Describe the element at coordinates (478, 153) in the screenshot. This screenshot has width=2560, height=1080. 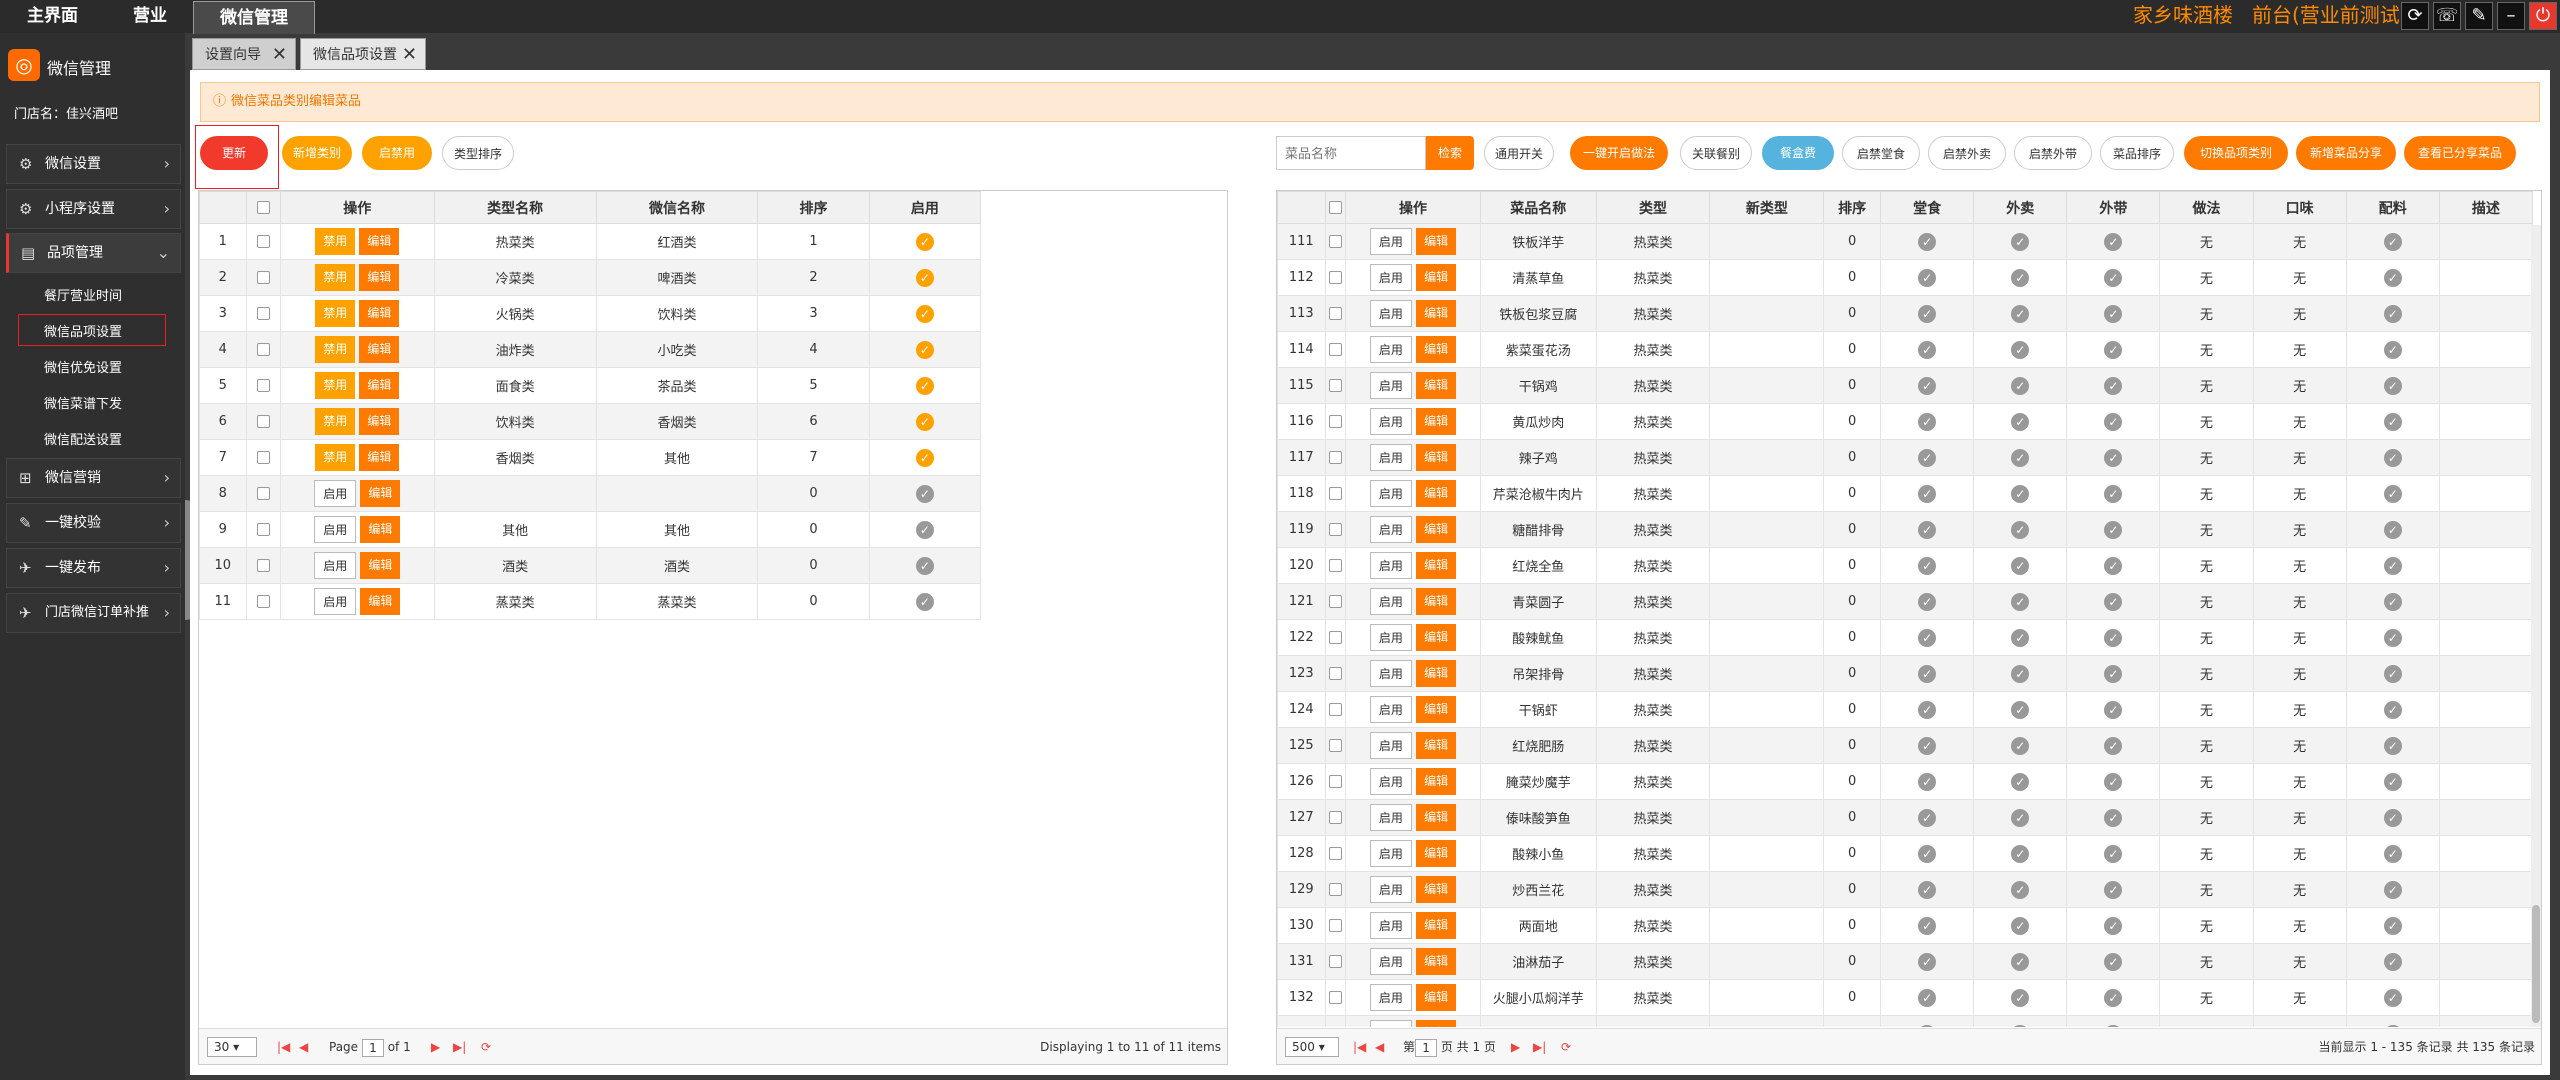
I see `category-sort-button: 类型排序` at that location.